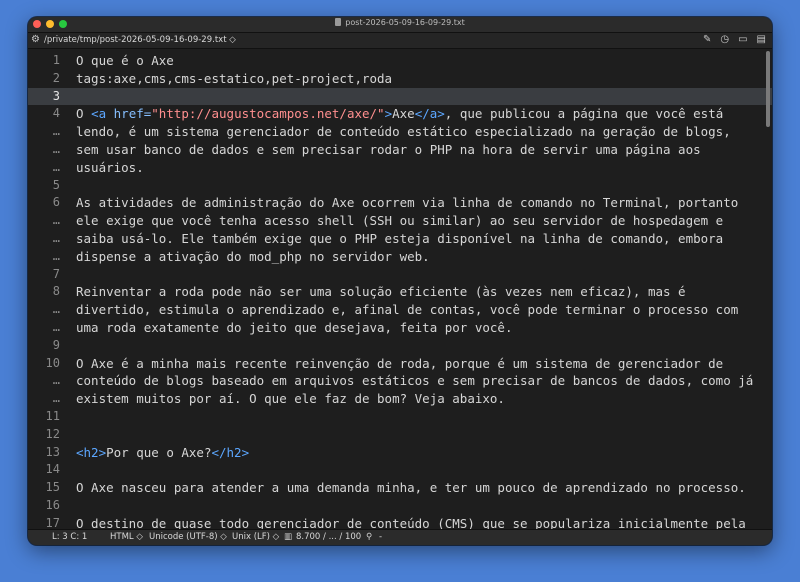 This screenshot has width=800, height=582. I want to click on line-text: usuários., so click(419, 168).